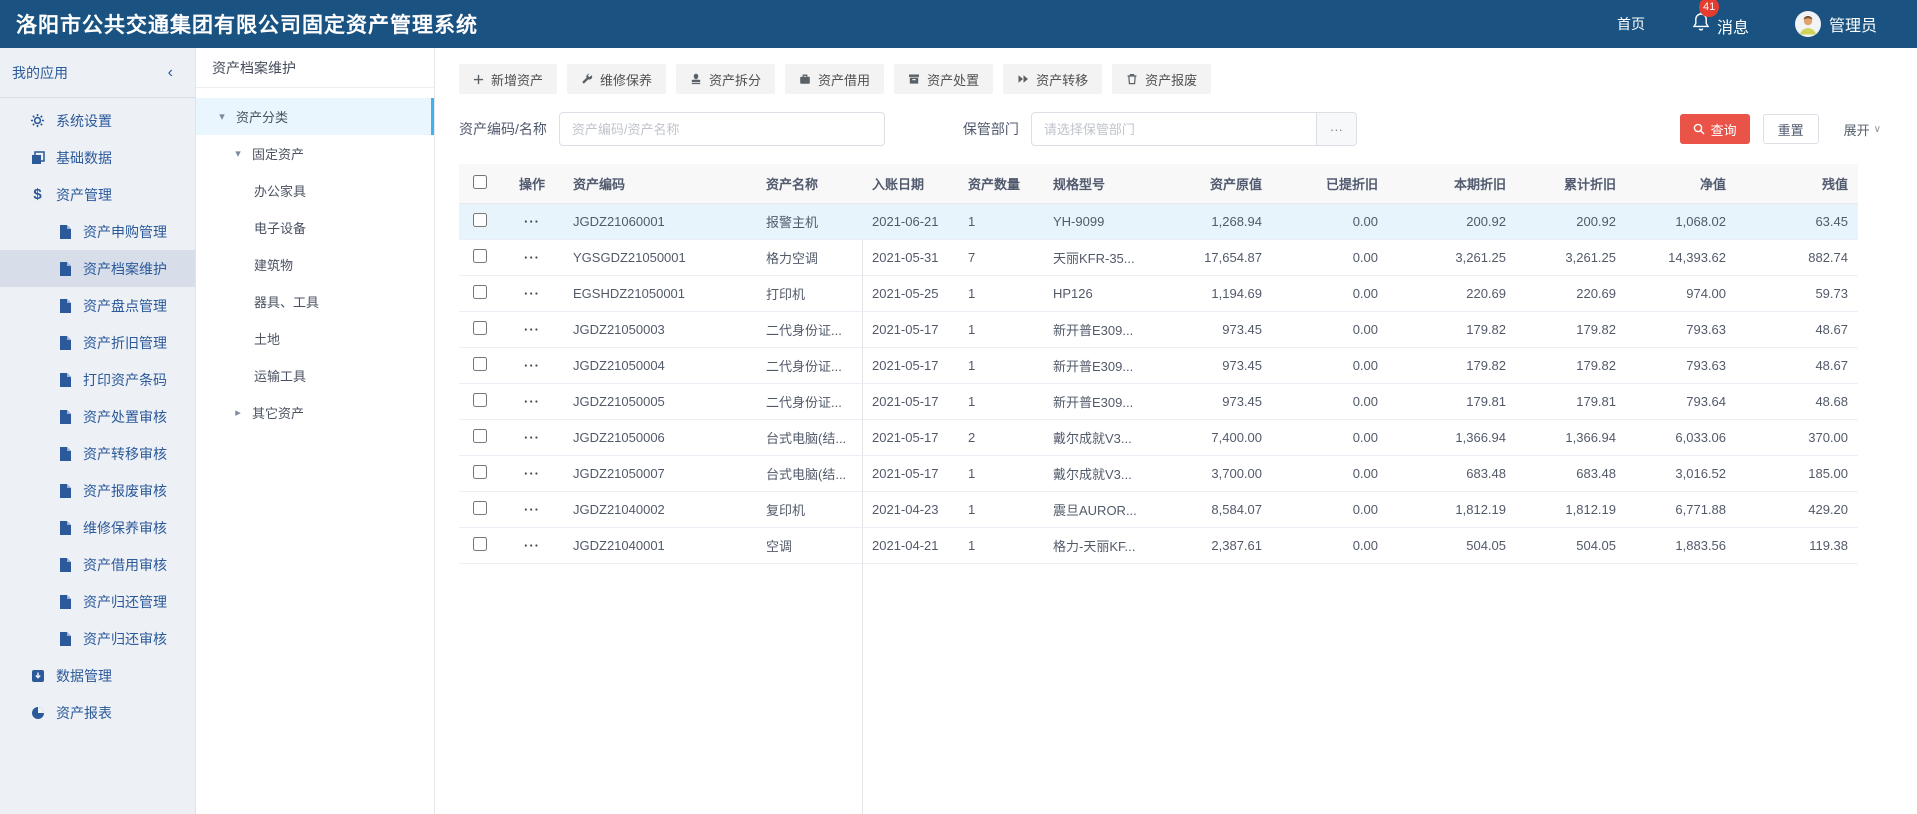 The height and width of the screenshot is (814, 1917). I want to click on cell-period: 179.81, so click(1452, 401).